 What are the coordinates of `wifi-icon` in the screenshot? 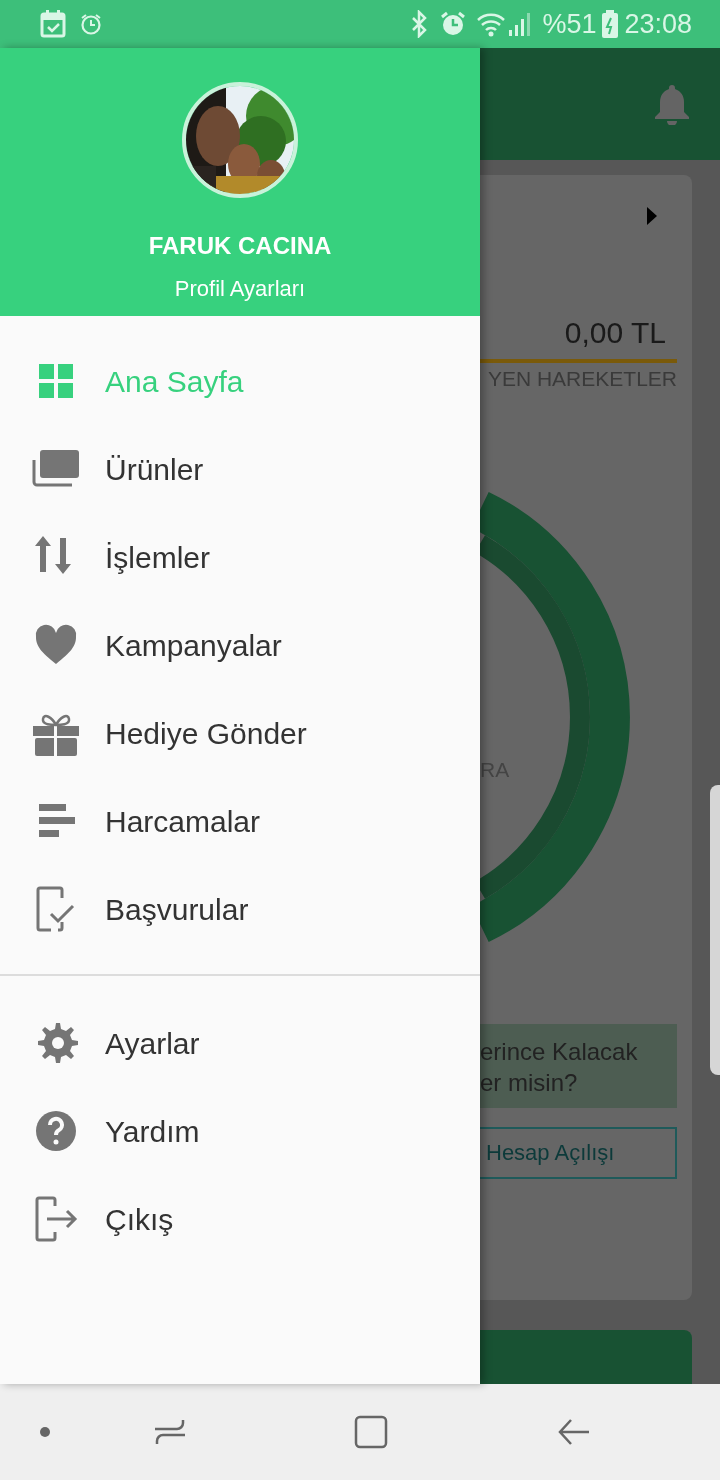 It's located at (491, 24).